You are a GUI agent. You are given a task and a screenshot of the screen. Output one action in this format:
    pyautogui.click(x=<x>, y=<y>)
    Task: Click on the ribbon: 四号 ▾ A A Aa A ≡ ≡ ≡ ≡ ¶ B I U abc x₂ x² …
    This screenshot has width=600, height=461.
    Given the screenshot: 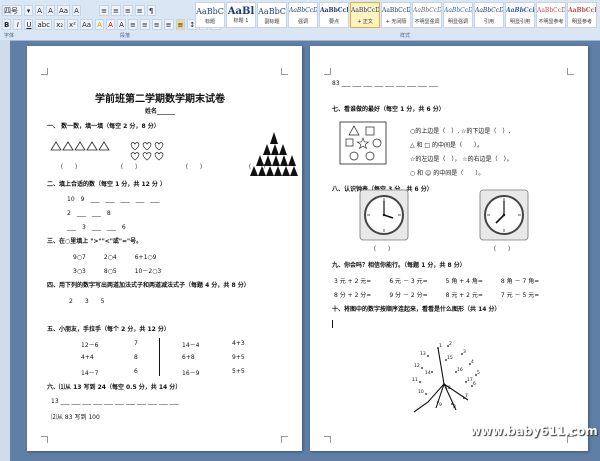 What is the action you would take?
    pyautogui.click(x=300, y=20)
    